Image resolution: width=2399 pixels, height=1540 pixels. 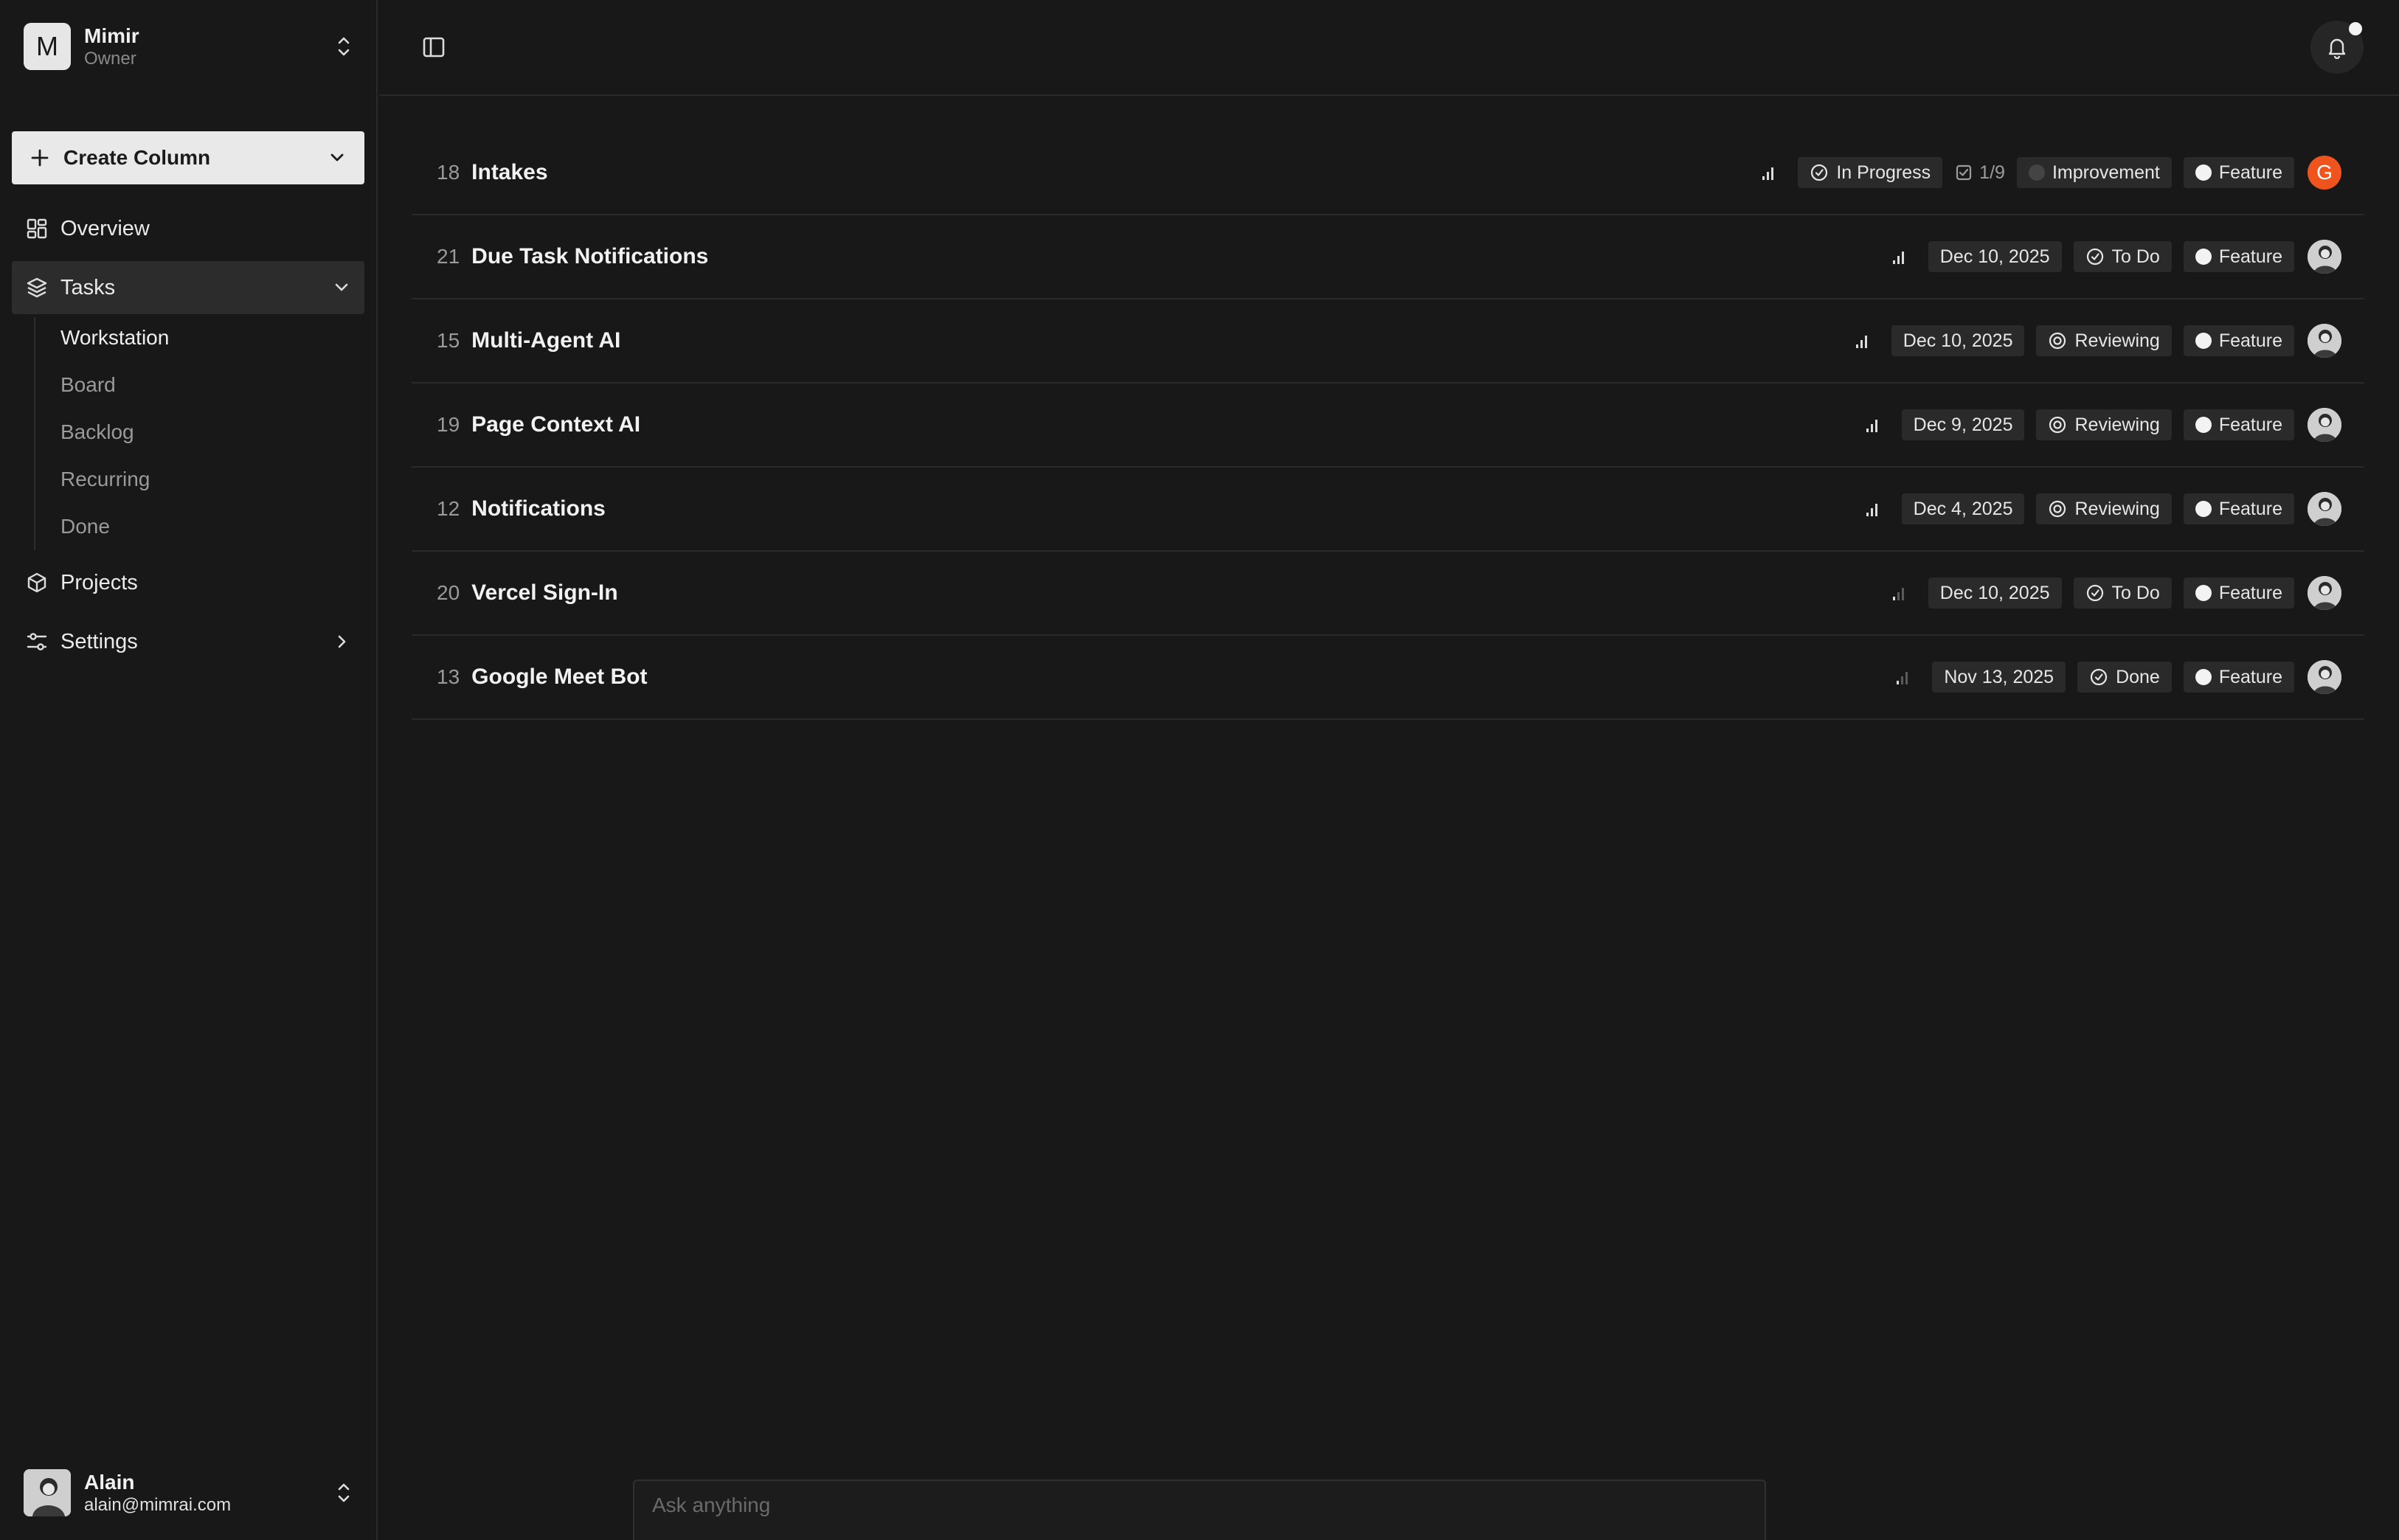 I want to click on due-date-chip: Dec 4, 2025, so click(x=1963, y=508).